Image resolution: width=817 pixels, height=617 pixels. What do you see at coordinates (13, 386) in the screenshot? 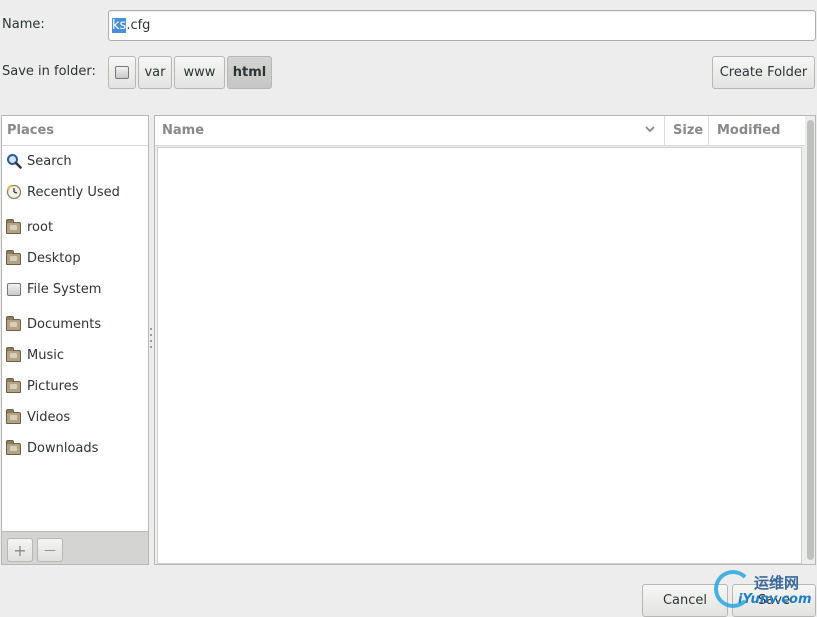
I see `pictures-folder-icon` at bounding box center [13, 386].